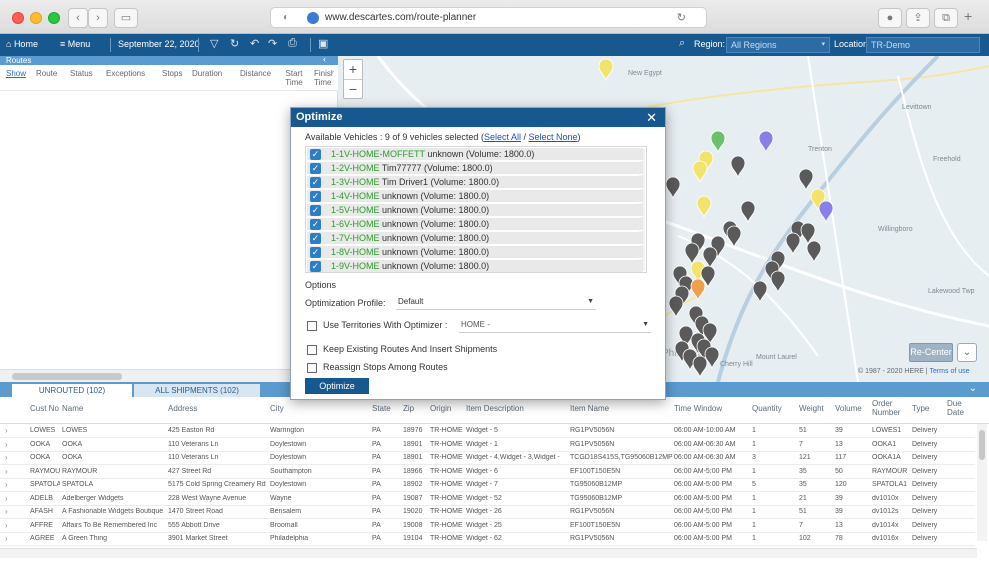  I want to click on share-icon: ⇪, so click(918, 18).